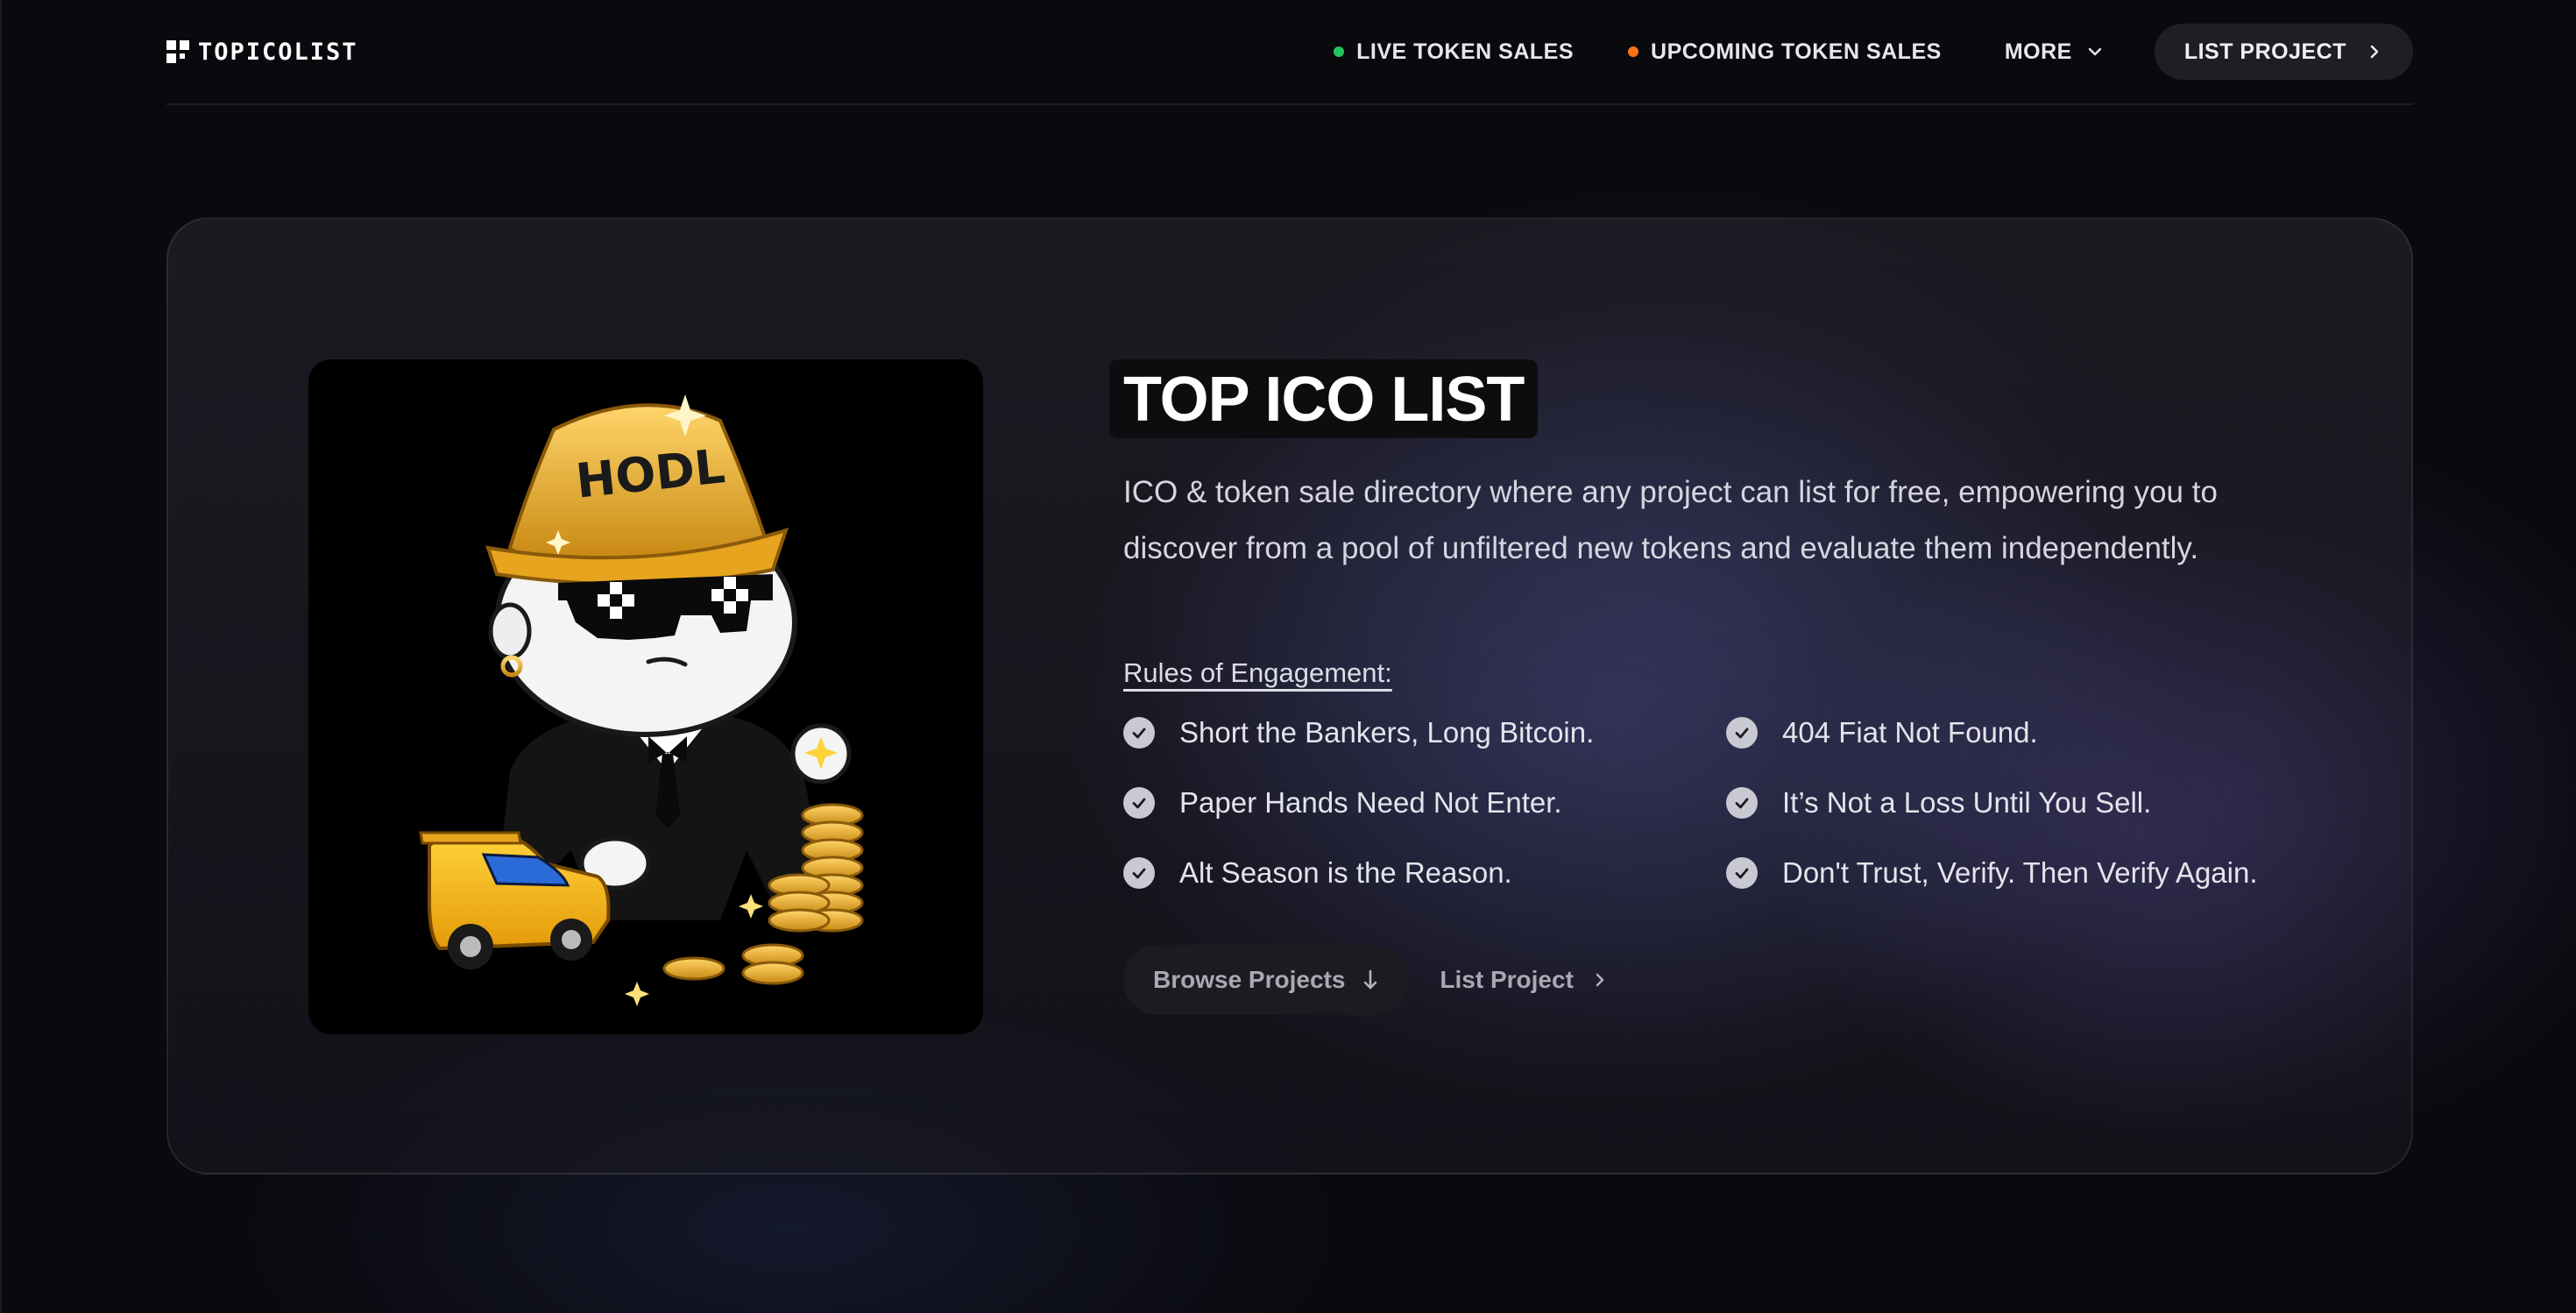 The width and height of the screenshot is (2576, 1313). Describe the element at coordinates (641, 700) in the screenshot. I see `mascot-image: HODL` at that location.